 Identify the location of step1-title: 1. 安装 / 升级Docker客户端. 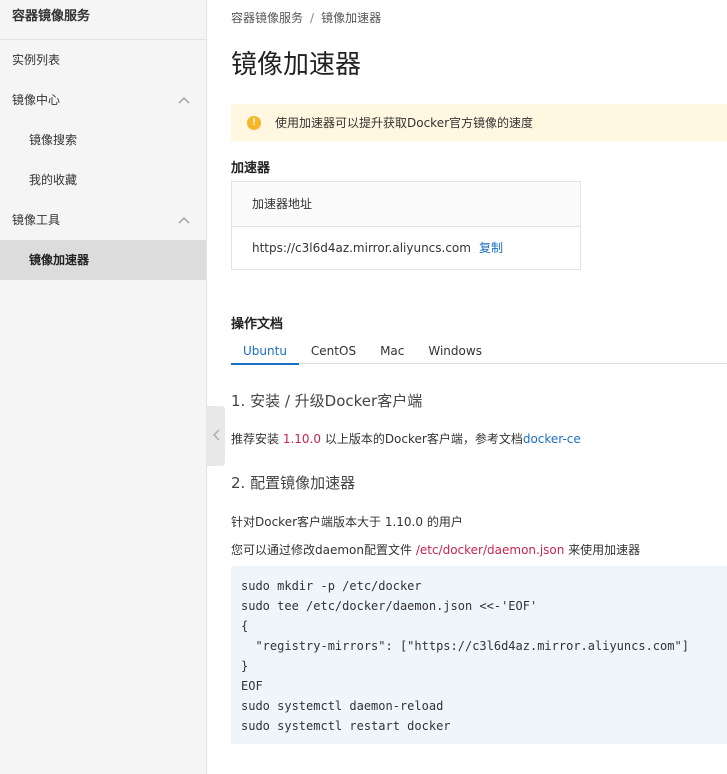
(327, 401).